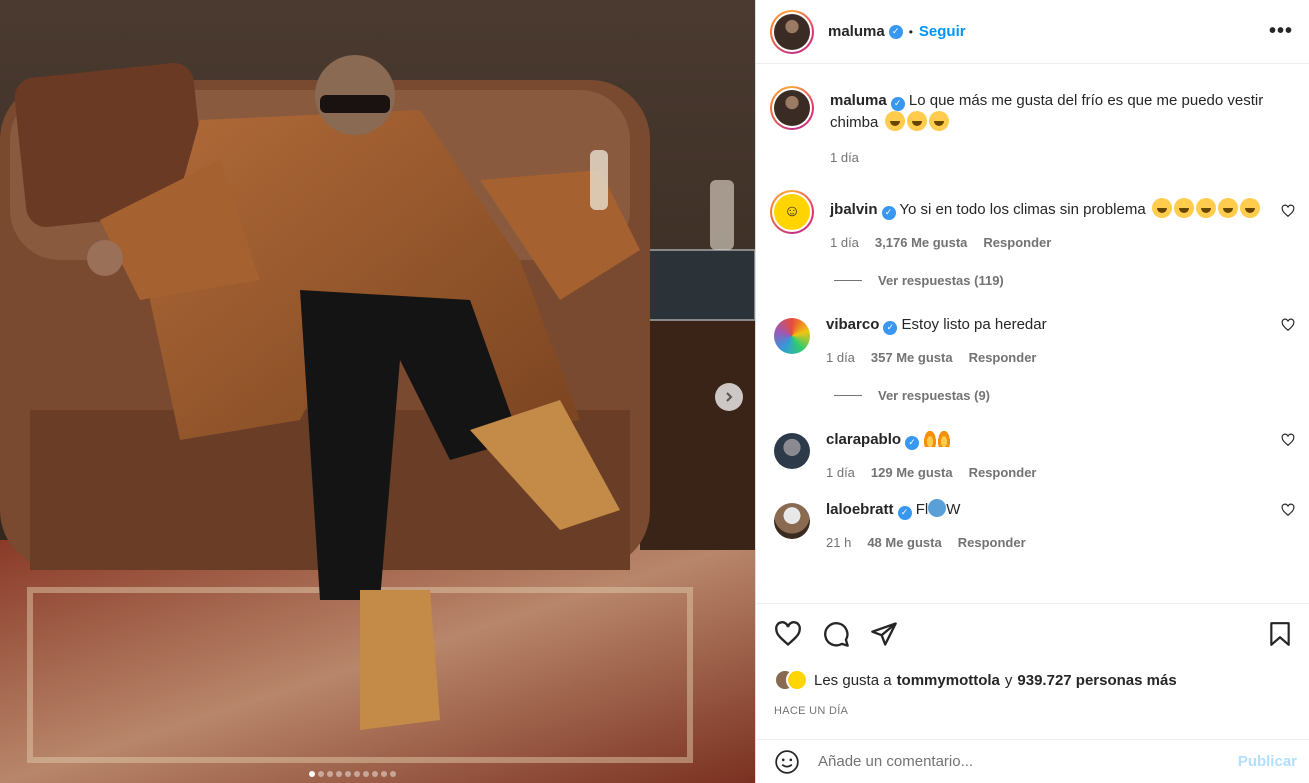  Describe the element at coordinates (844, 157) in the screenshot. I see `caption-time: 1 día` at that location.